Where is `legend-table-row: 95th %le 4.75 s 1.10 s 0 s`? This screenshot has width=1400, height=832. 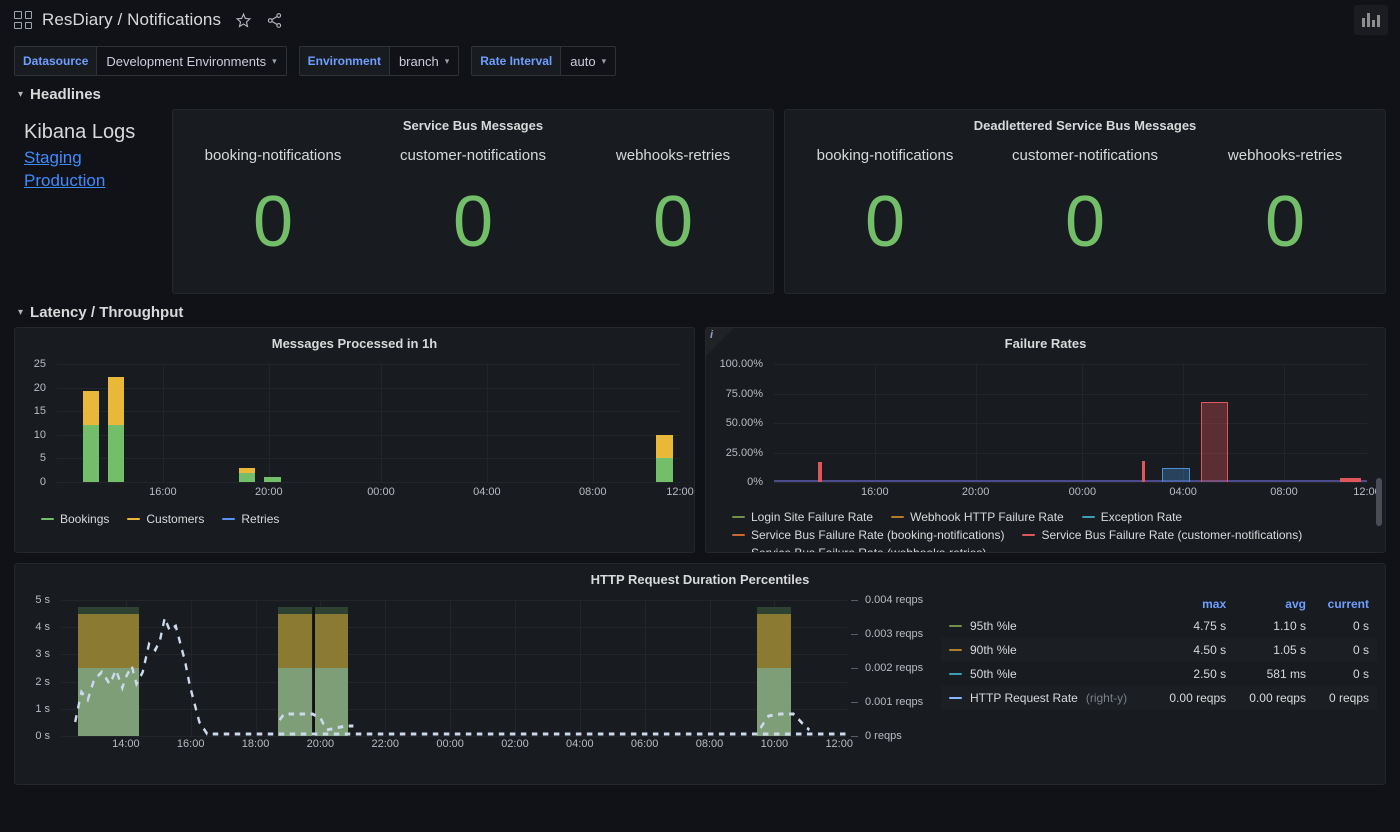 legend-table-row: 95th %le 4.75 s 1.10 s 0 s is located at coordinates (1159, 626).